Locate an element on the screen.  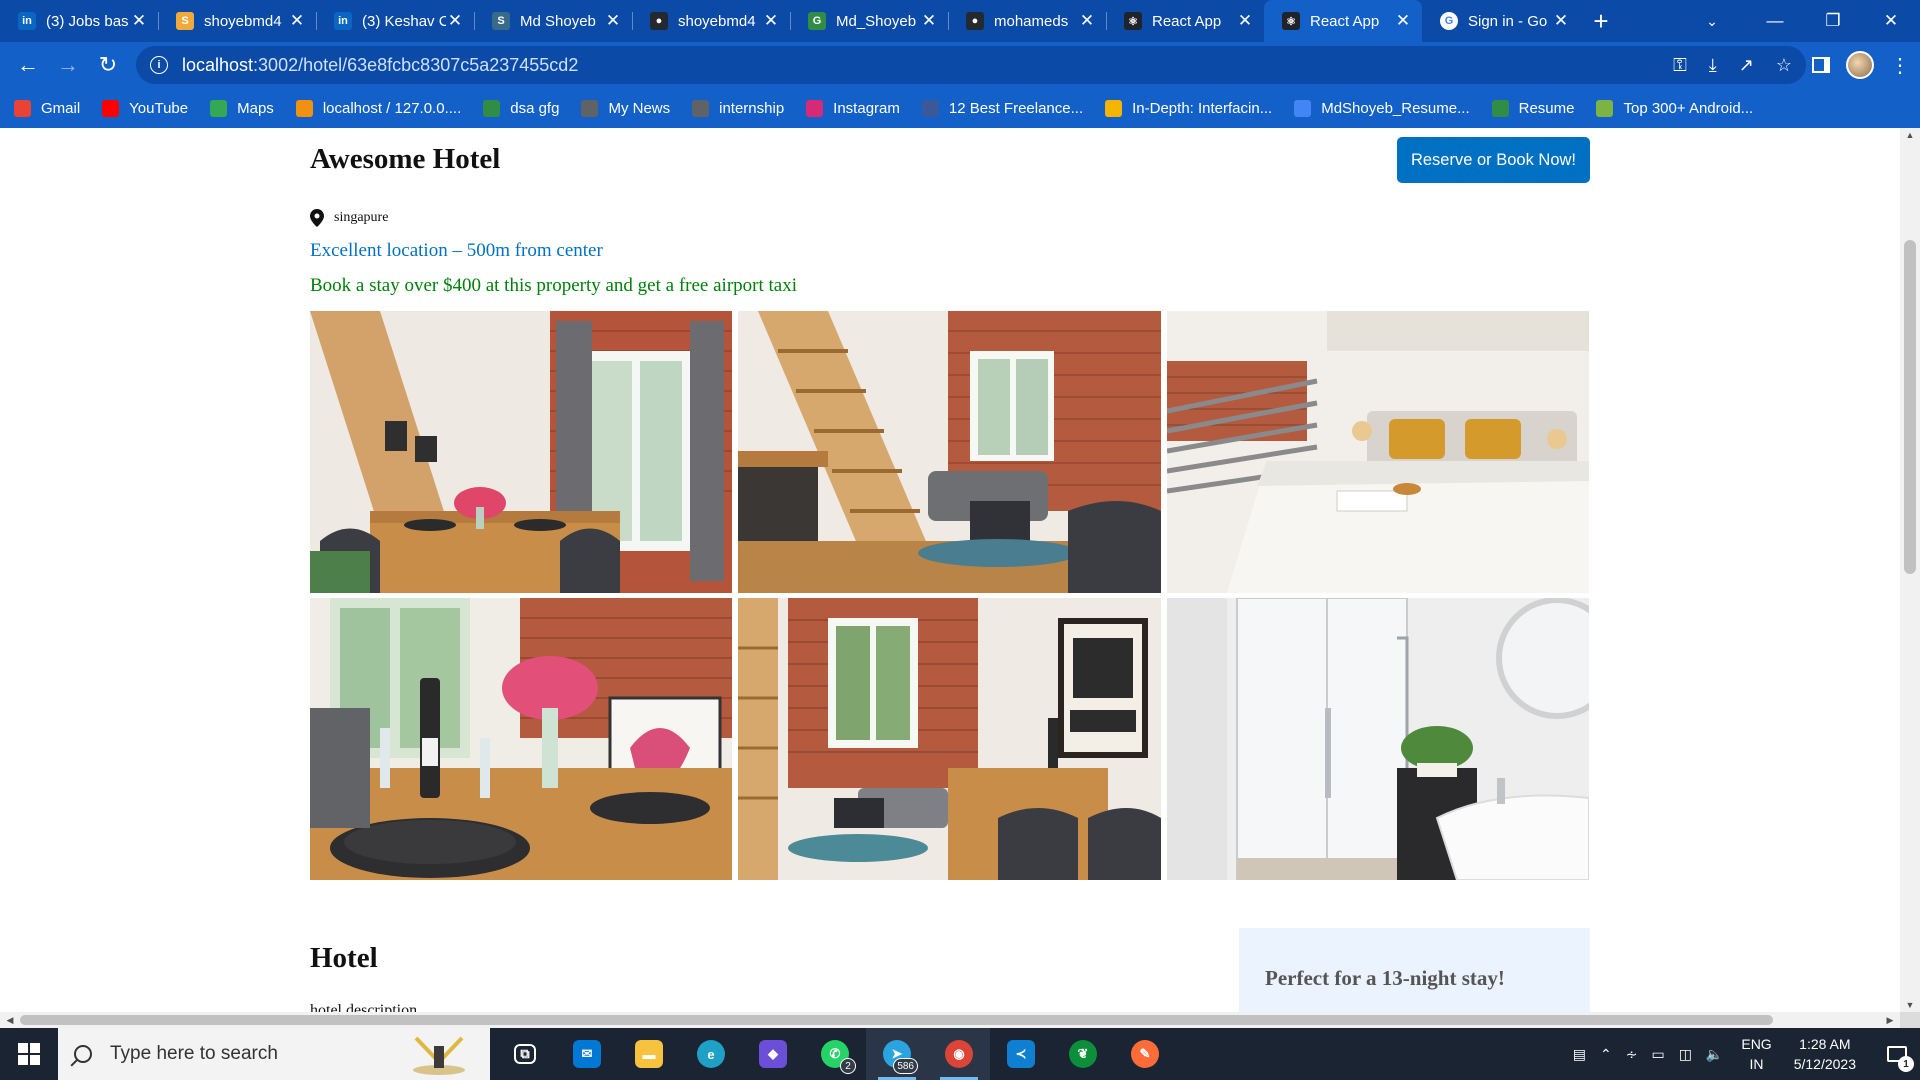
taskbar-search-box: Type here to search is located at coordinates (274, 1054).